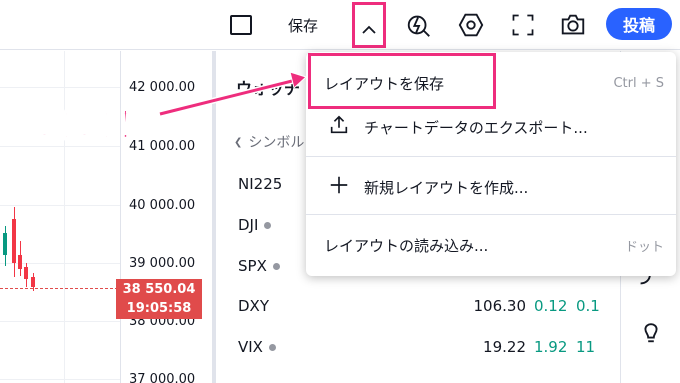  Describe the element at coordinates (96, 125) in the screenshot. I see `annotation-text: ココ！` at that location.